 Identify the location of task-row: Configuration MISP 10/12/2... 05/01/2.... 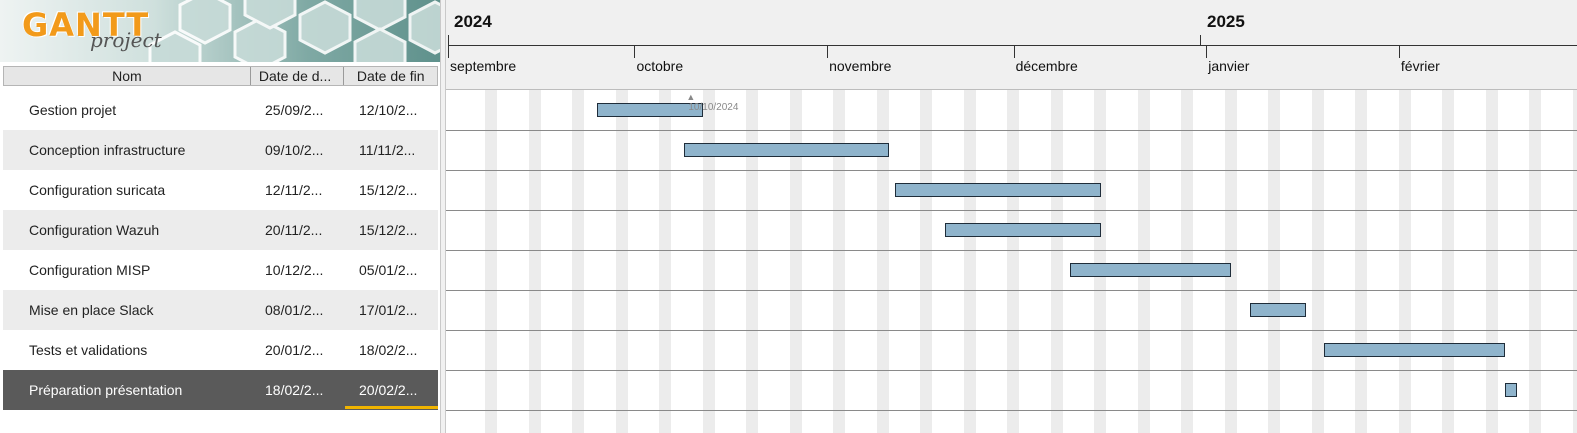
(220, 270).